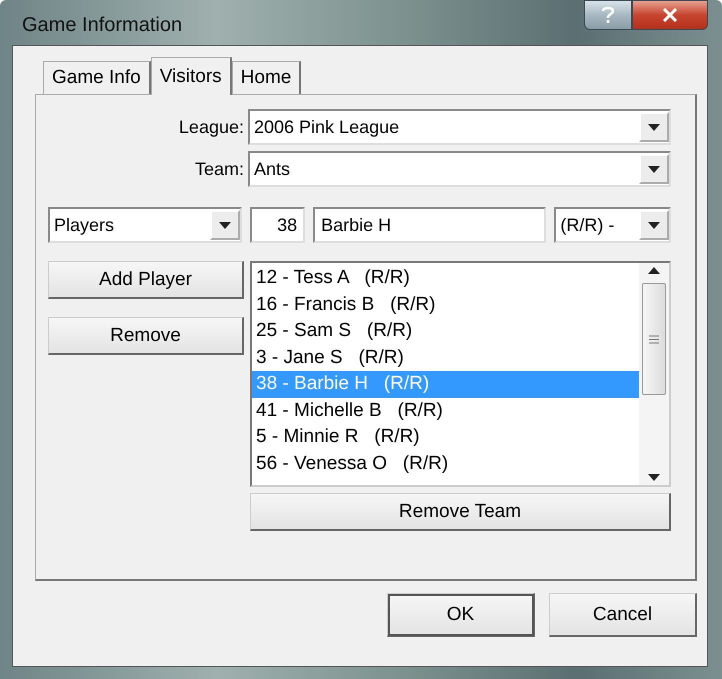  Describe the element at coordinates (219, 169) in the screenshot. I see `field-label: Team:` at that location.